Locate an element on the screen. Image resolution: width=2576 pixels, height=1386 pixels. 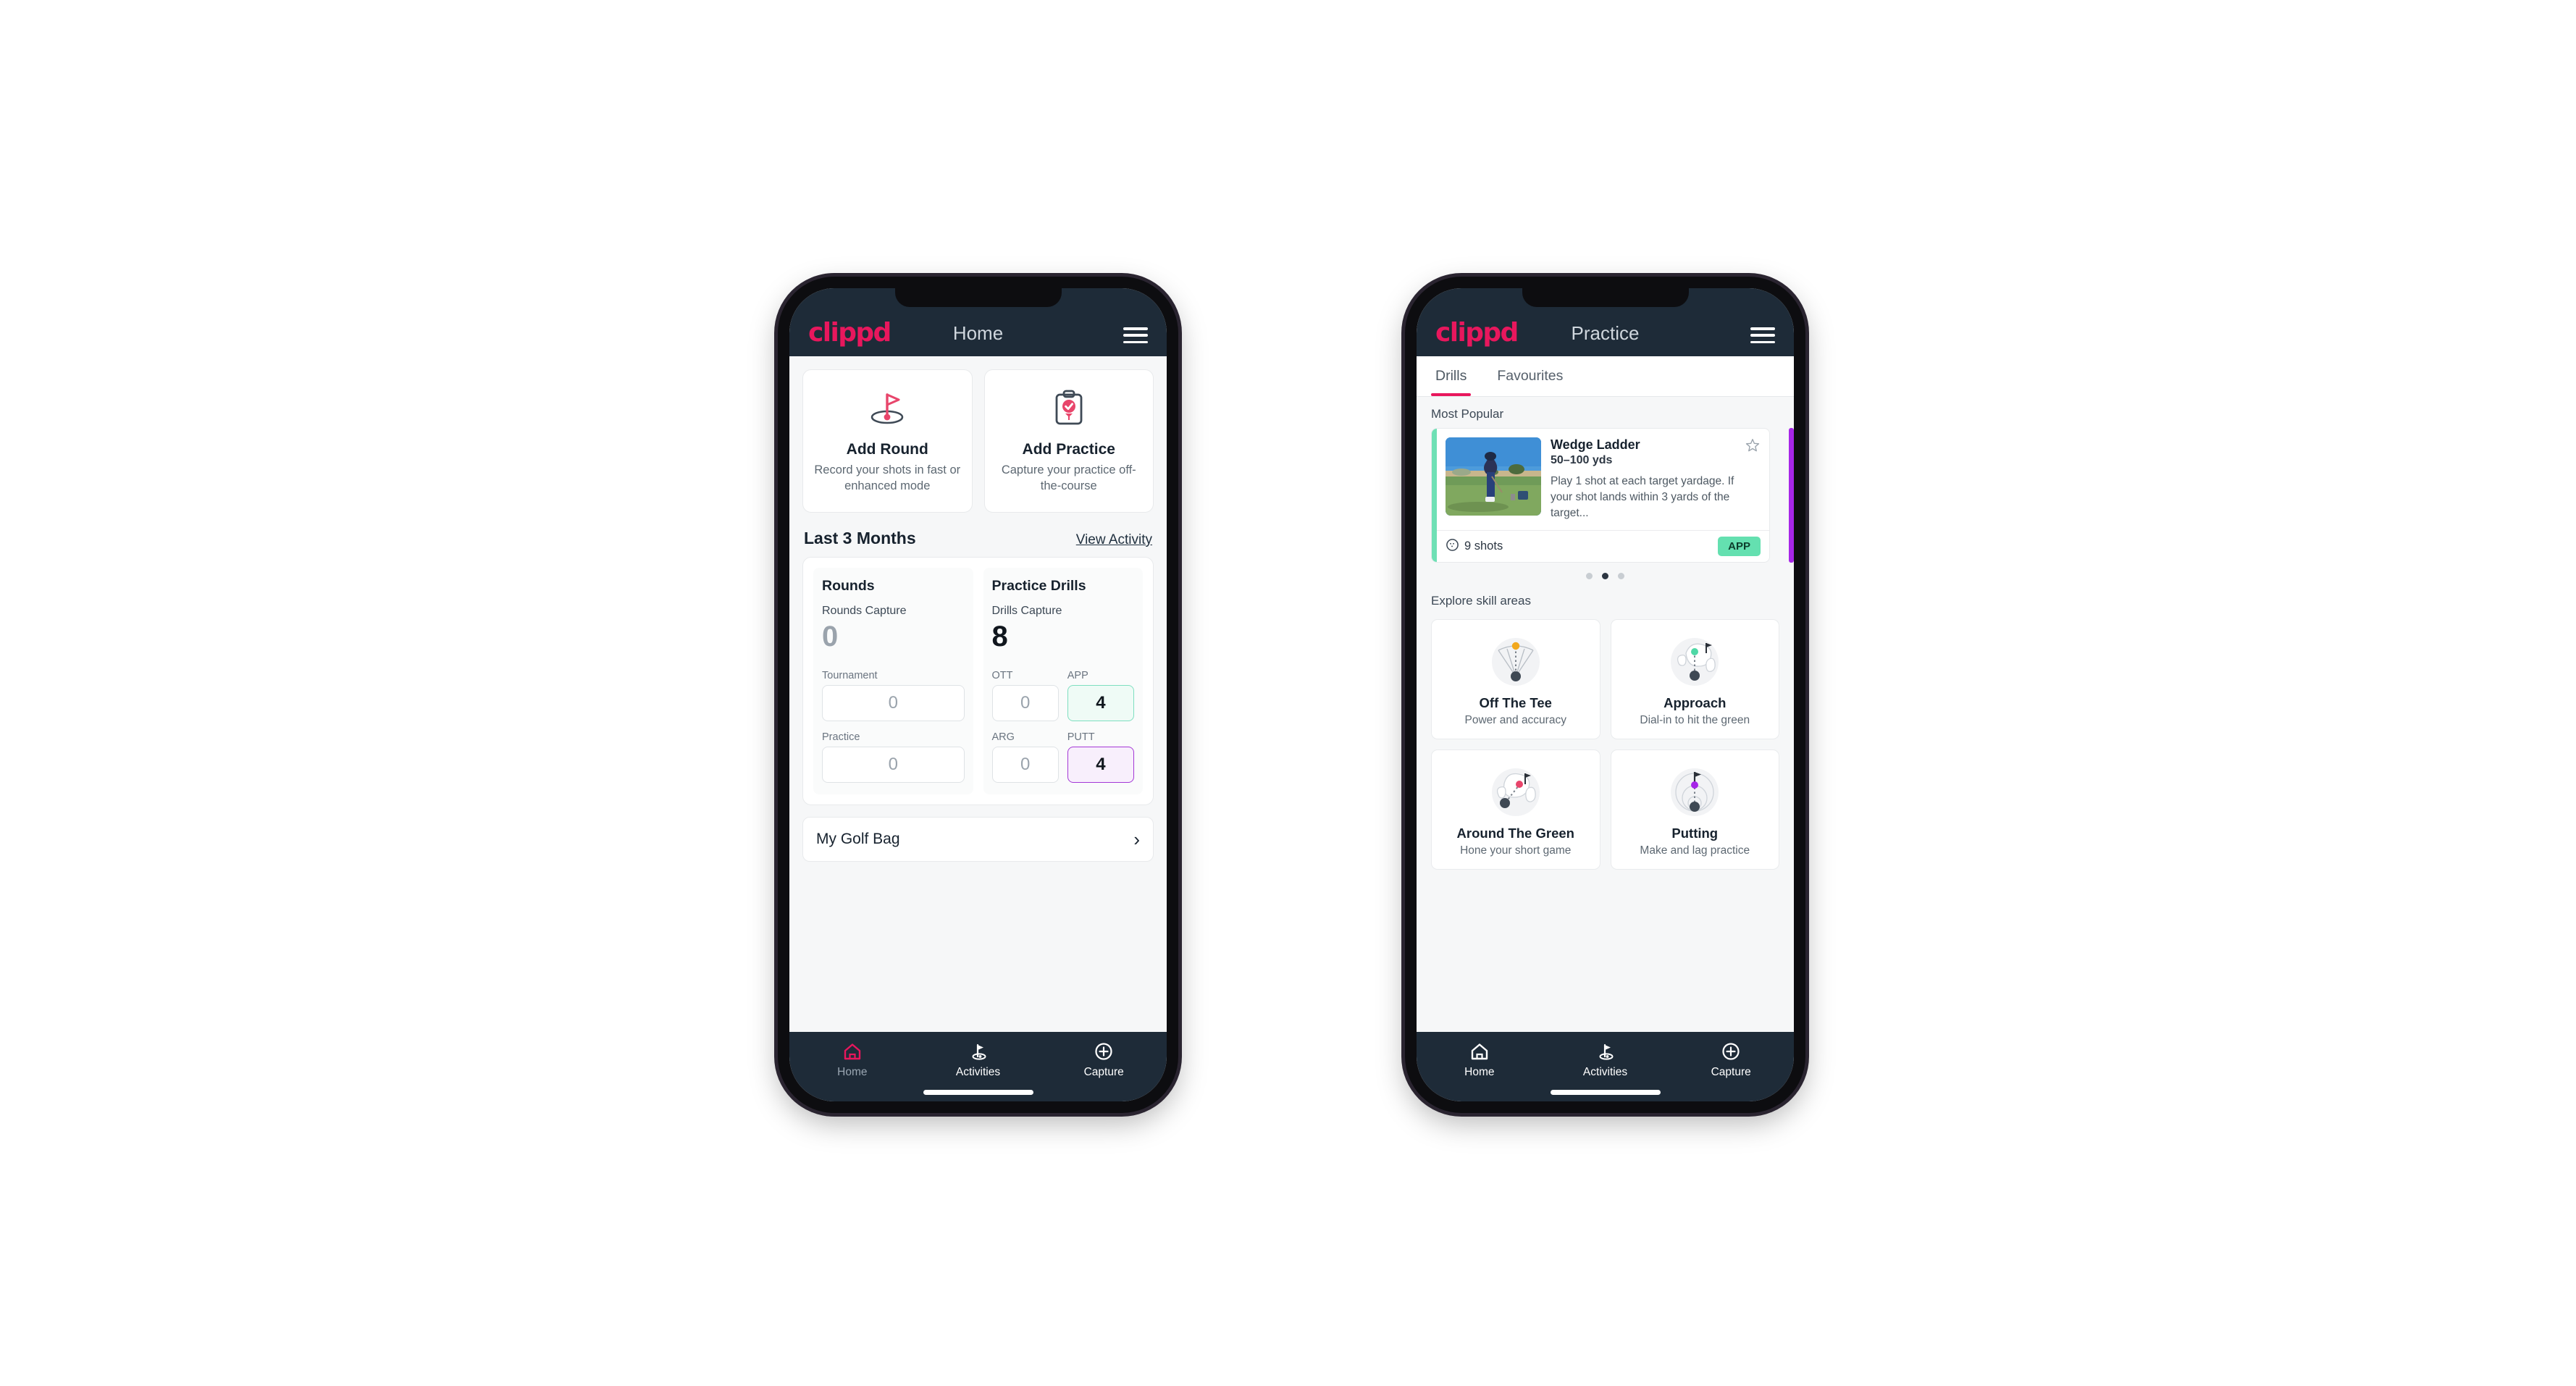
nav-activities-label: Activities is located at coordinates (1605, 1072).